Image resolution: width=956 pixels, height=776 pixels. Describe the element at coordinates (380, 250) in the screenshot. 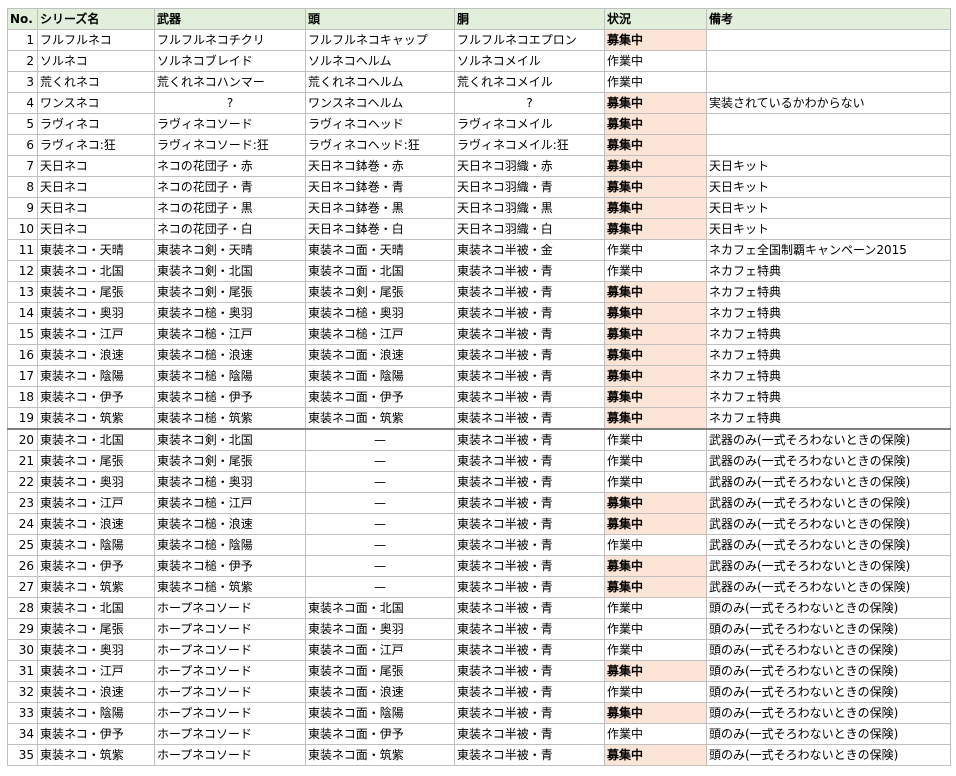

I see `cell-head: 東装ネコ面・天晴` at that location.